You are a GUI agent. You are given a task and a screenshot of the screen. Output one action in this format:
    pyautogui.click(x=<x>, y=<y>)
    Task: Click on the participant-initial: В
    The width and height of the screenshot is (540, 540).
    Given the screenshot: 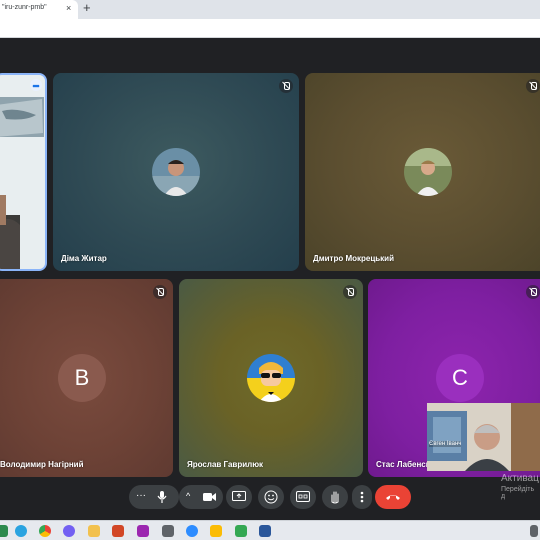 What is the action you would take?
    pyautogui.click(x=82, y=378)
    